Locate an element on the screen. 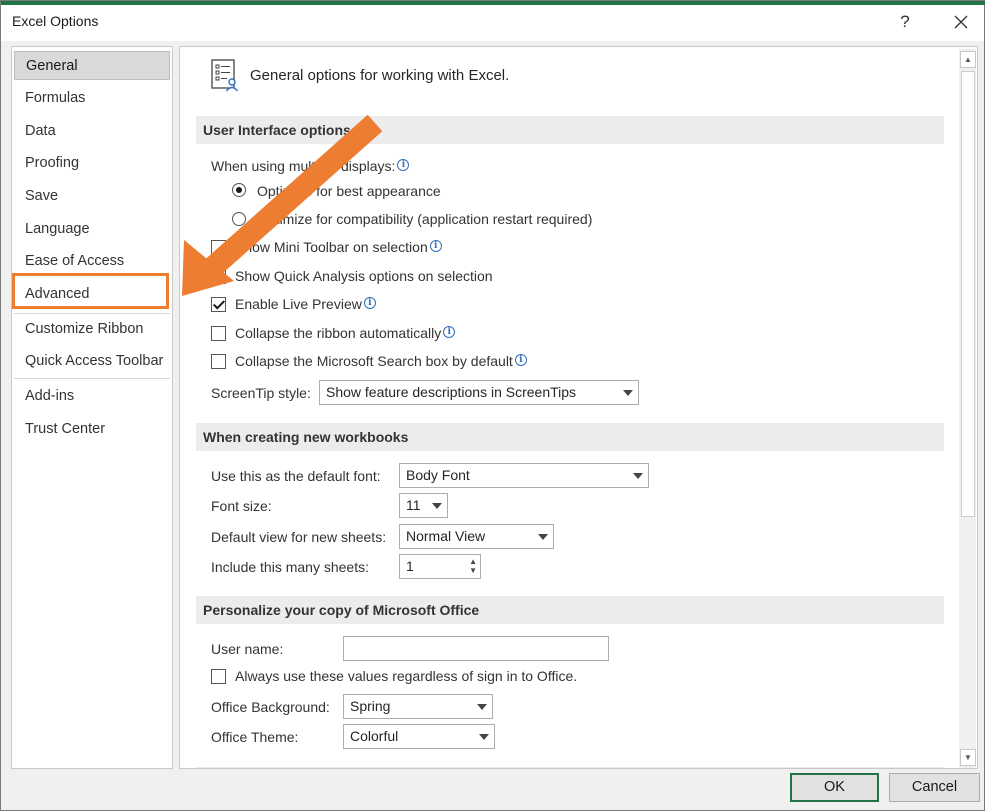  enable-live-preview-checkbox is located at coordinates (218, 304).